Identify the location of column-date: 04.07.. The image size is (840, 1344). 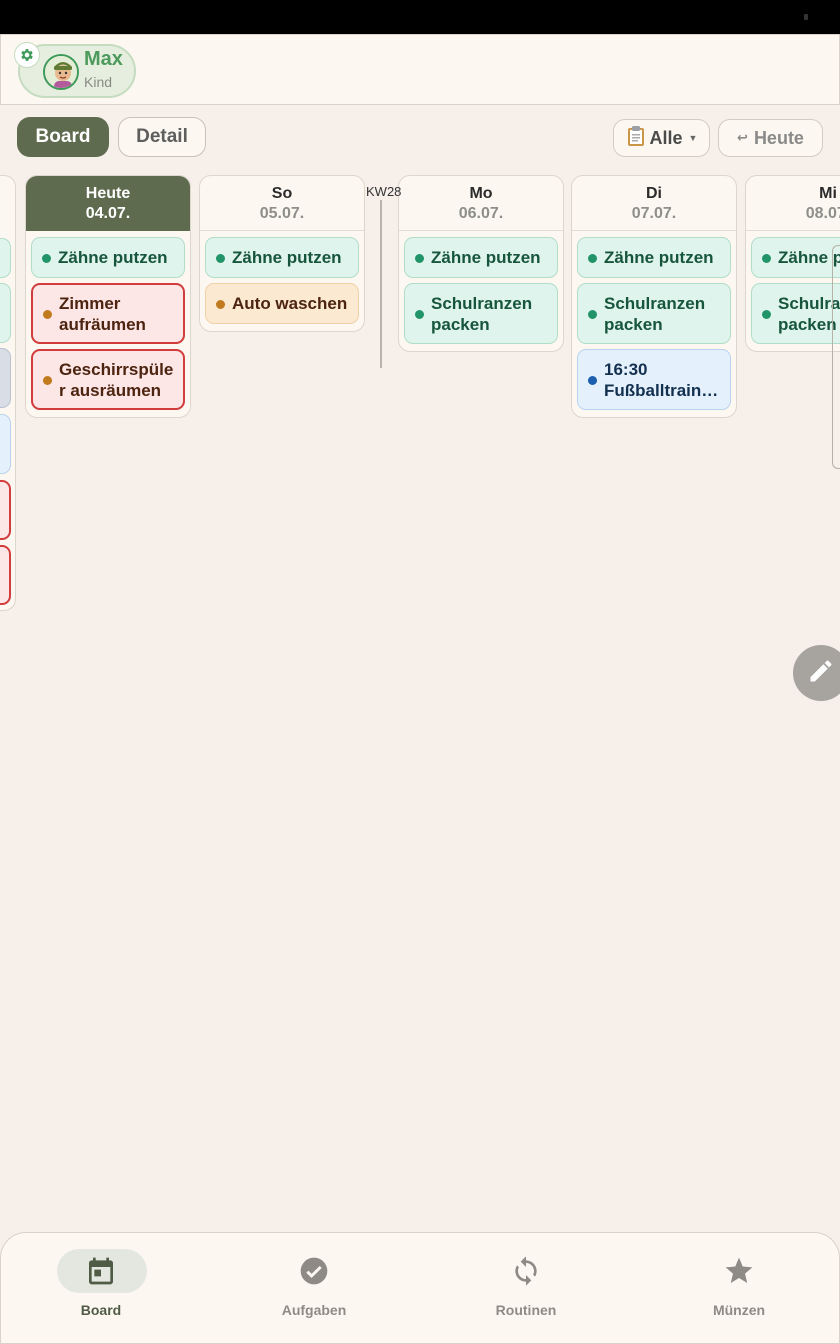
(108, 213).